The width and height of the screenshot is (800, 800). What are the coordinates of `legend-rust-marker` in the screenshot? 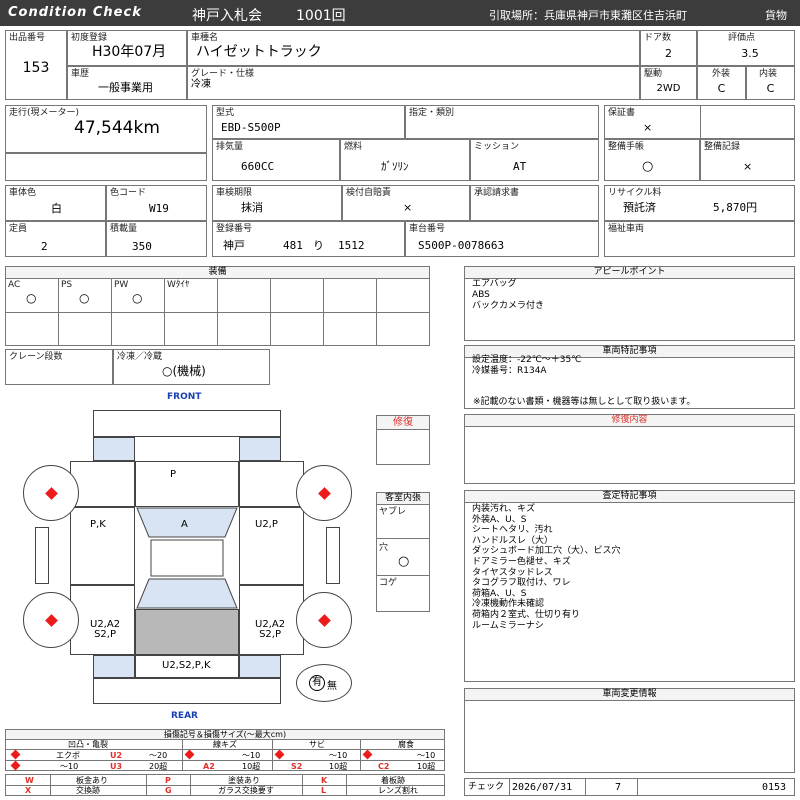 It's located at (279, 754).